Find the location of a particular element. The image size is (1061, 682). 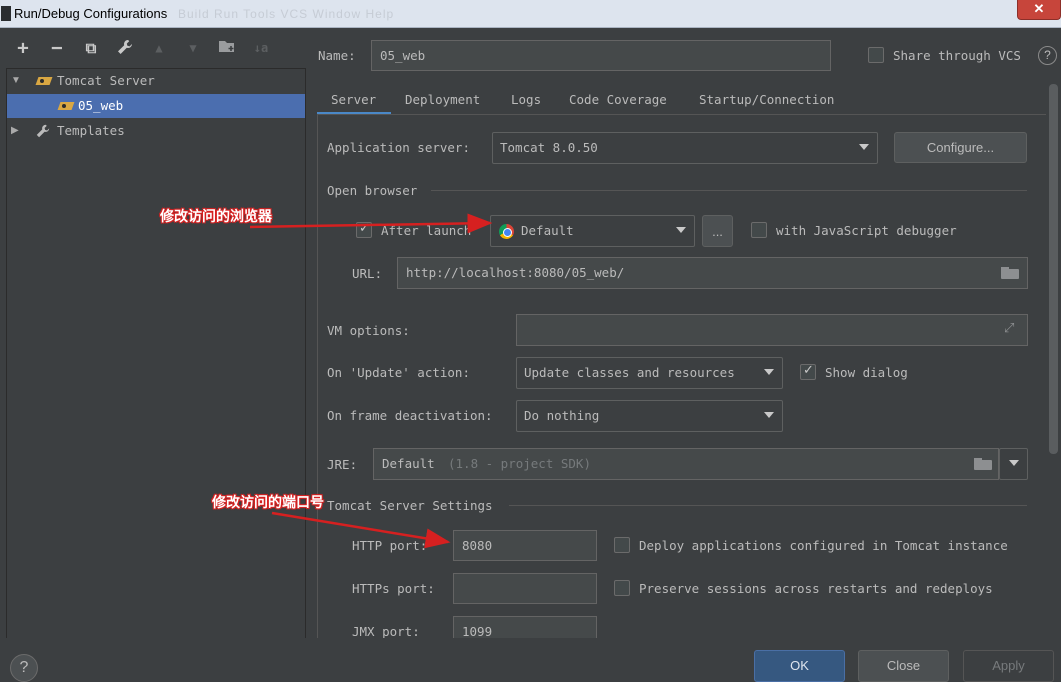

tab-startup-connection: Startup/Connection is located at coordinates (766, 99).